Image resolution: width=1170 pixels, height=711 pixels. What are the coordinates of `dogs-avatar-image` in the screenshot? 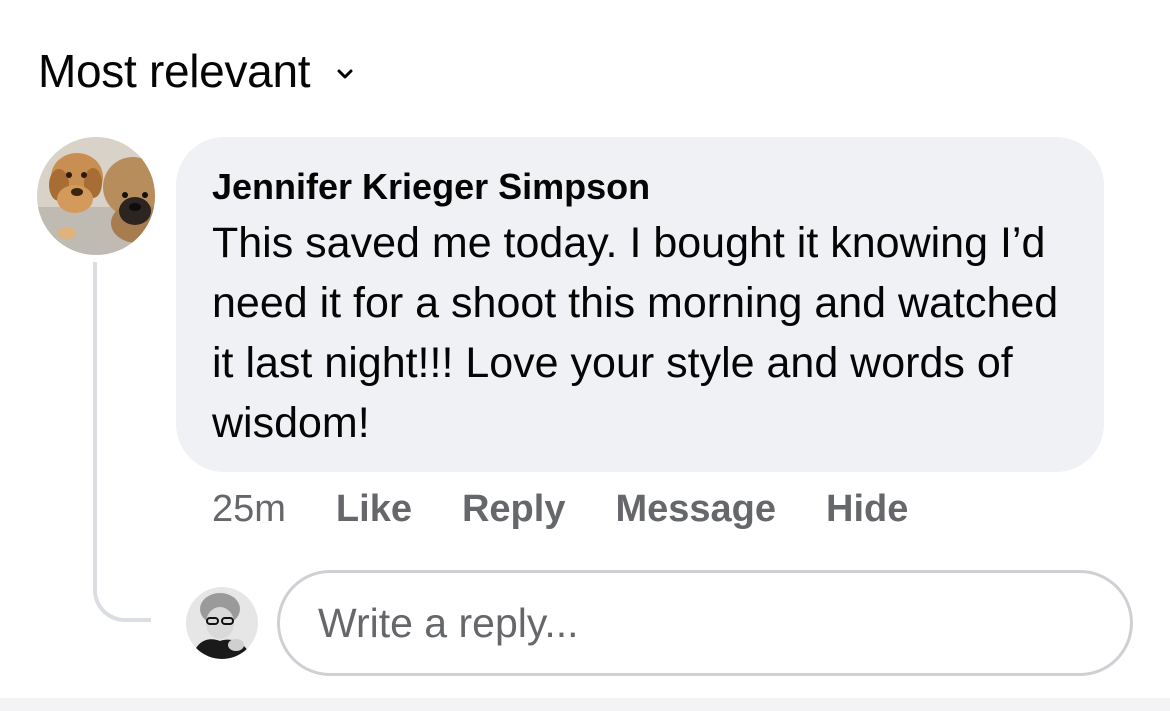 It's located at (96, 196).